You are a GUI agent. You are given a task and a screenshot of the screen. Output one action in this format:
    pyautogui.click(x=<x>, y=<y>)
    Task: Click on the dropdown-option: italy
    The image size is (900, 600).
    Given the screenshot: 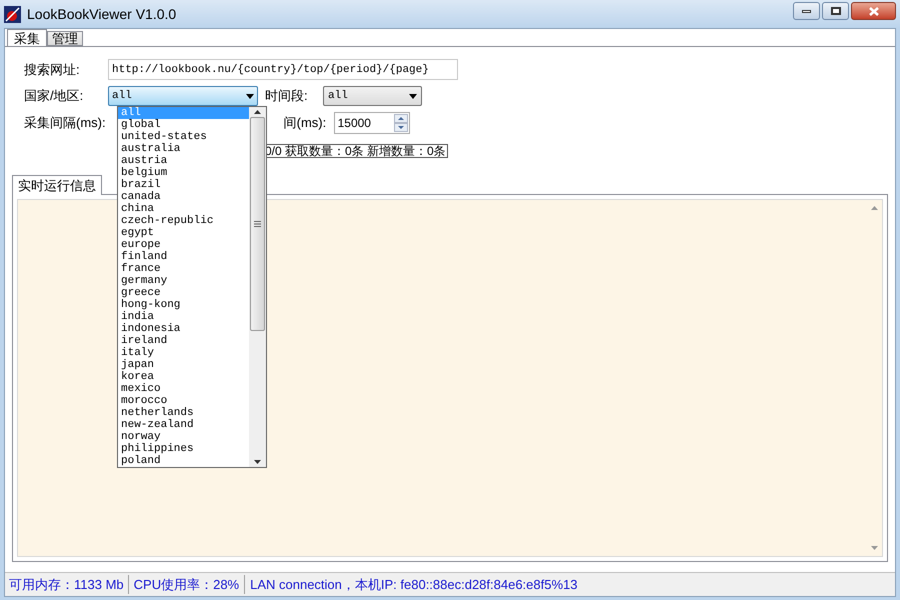 What is the action you would take?
    pyautogui.click(x=183, y=353)
    